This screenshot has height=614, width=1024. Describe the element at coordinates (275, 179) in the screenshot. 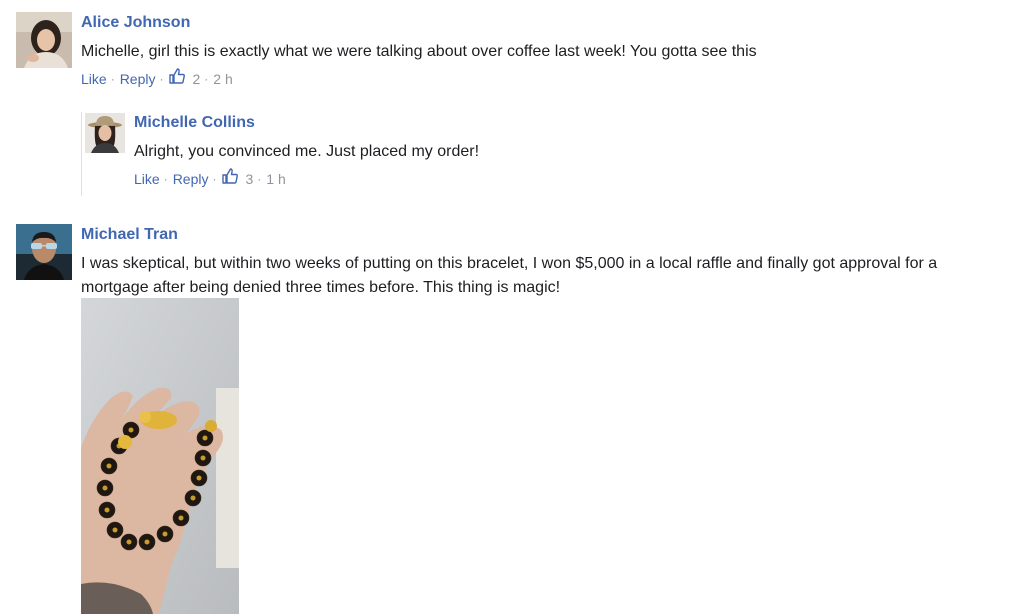

I see `timestamp: 1 h` at that location.